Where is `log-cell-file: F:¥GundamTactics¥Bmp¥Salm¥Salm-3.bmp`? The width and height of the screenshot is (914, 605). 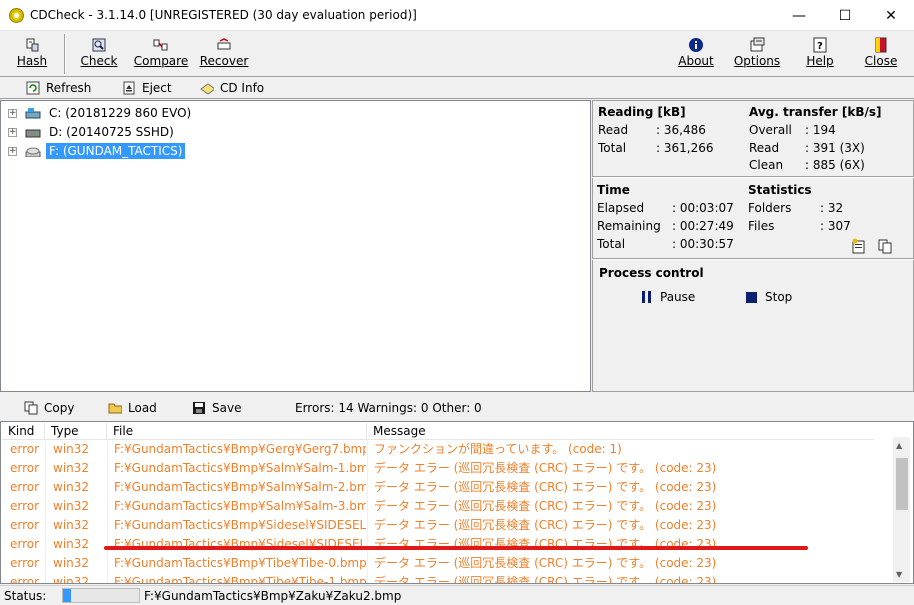
log-cell-file: F:¥GundamTactics¥Bmp¥Salm¥Salm-3.bmp is located at coordinates (240, 506).